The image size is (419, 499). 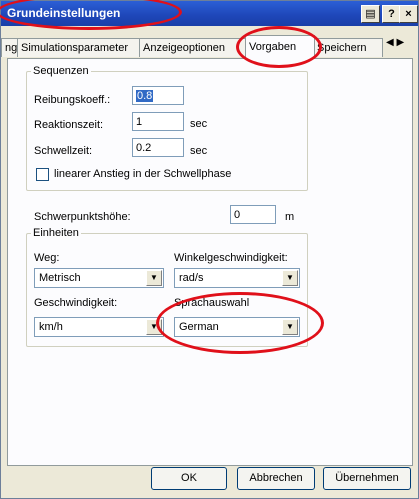 I want to click on title-bar: Grundeinstellungen ▤ ? ×, so click(x=209, y=13).